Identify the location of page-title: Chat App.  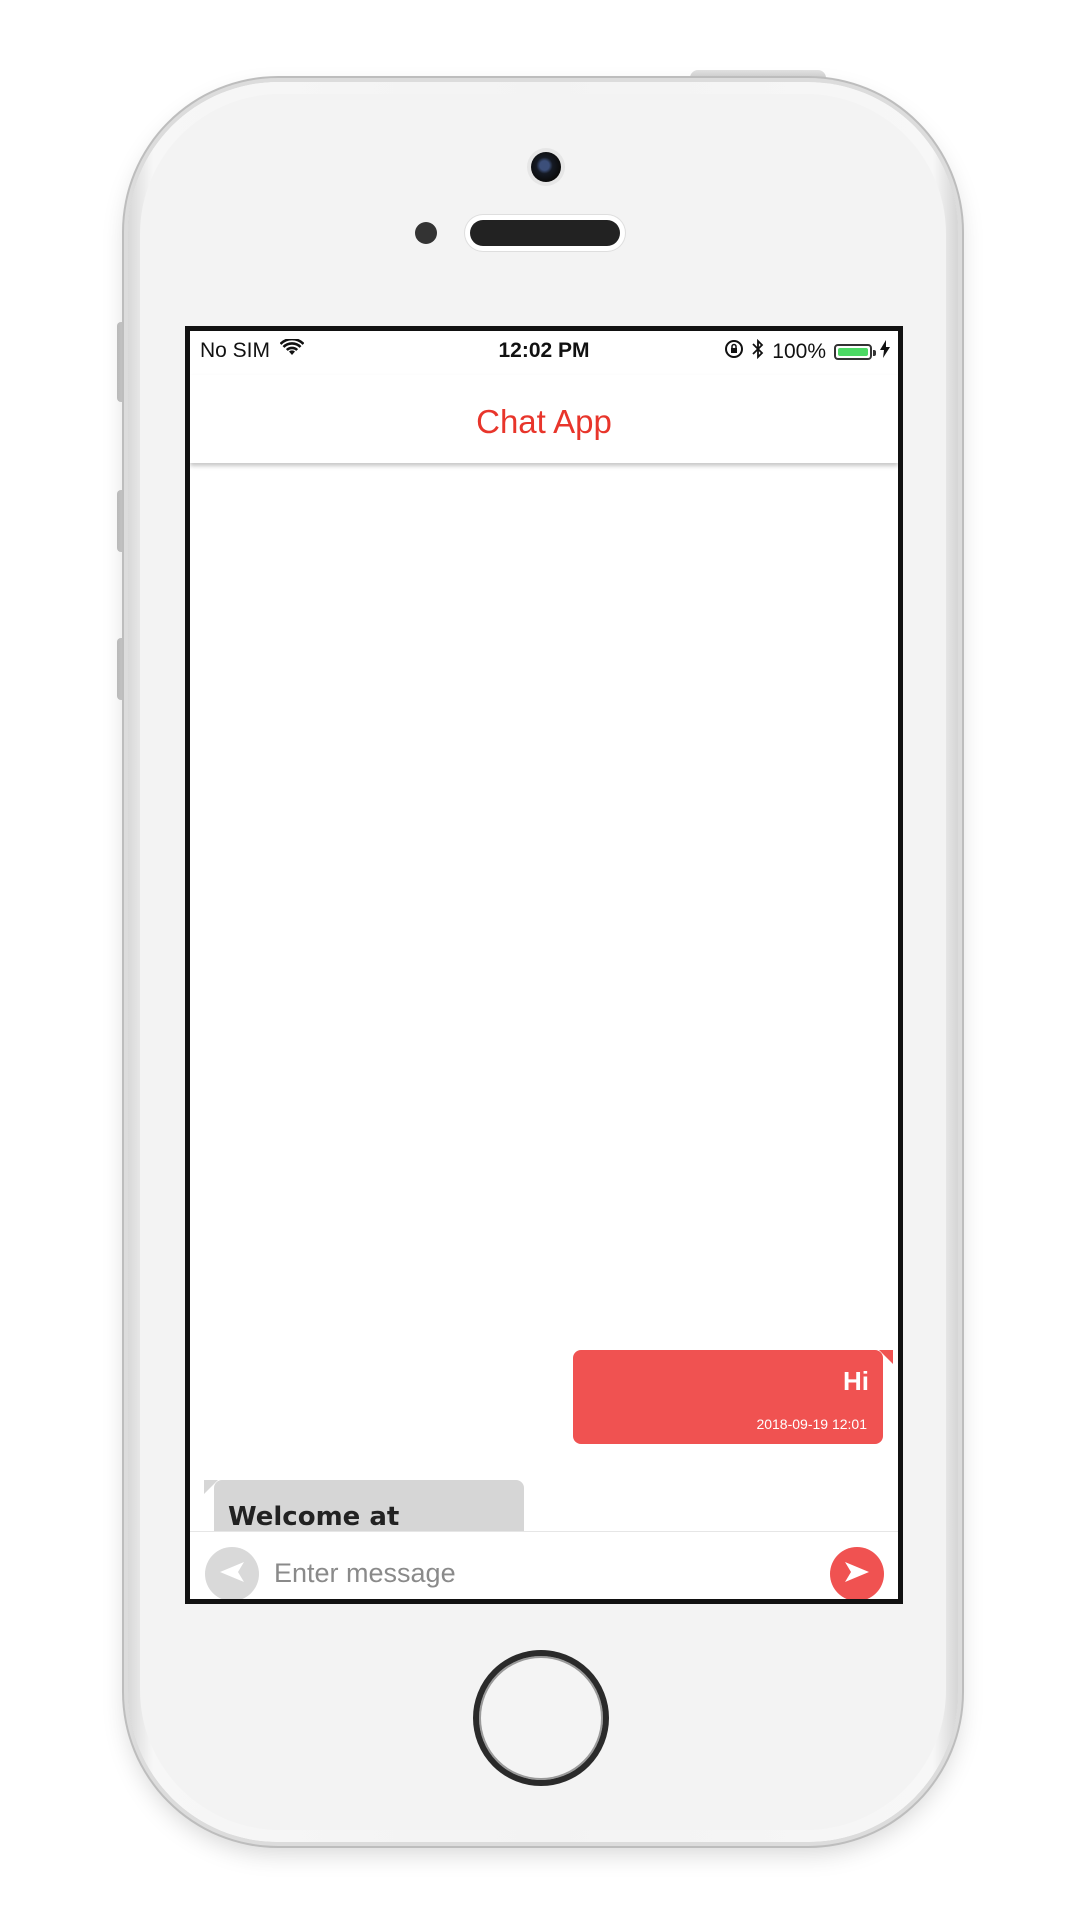
(544, 421).